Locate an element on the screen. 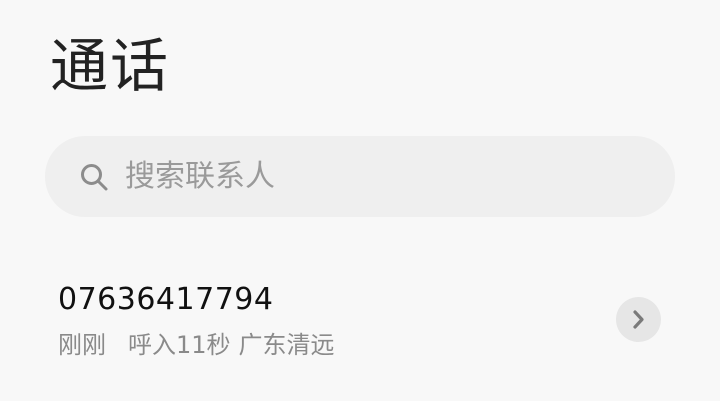  chevron-right-icon is located at coordinates (638, 319).